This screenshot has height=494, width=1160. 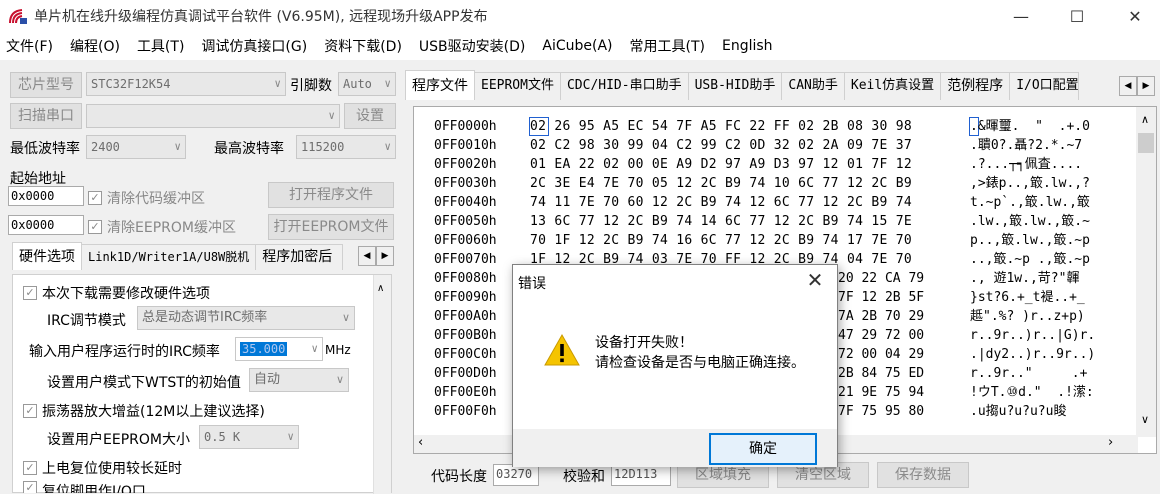 What do you see at coordinates (1030, 221) in the screenshot?
I see `hex-ascii: .lw.,箃.lw.,箃.~` at bounding box center [1030, 221].